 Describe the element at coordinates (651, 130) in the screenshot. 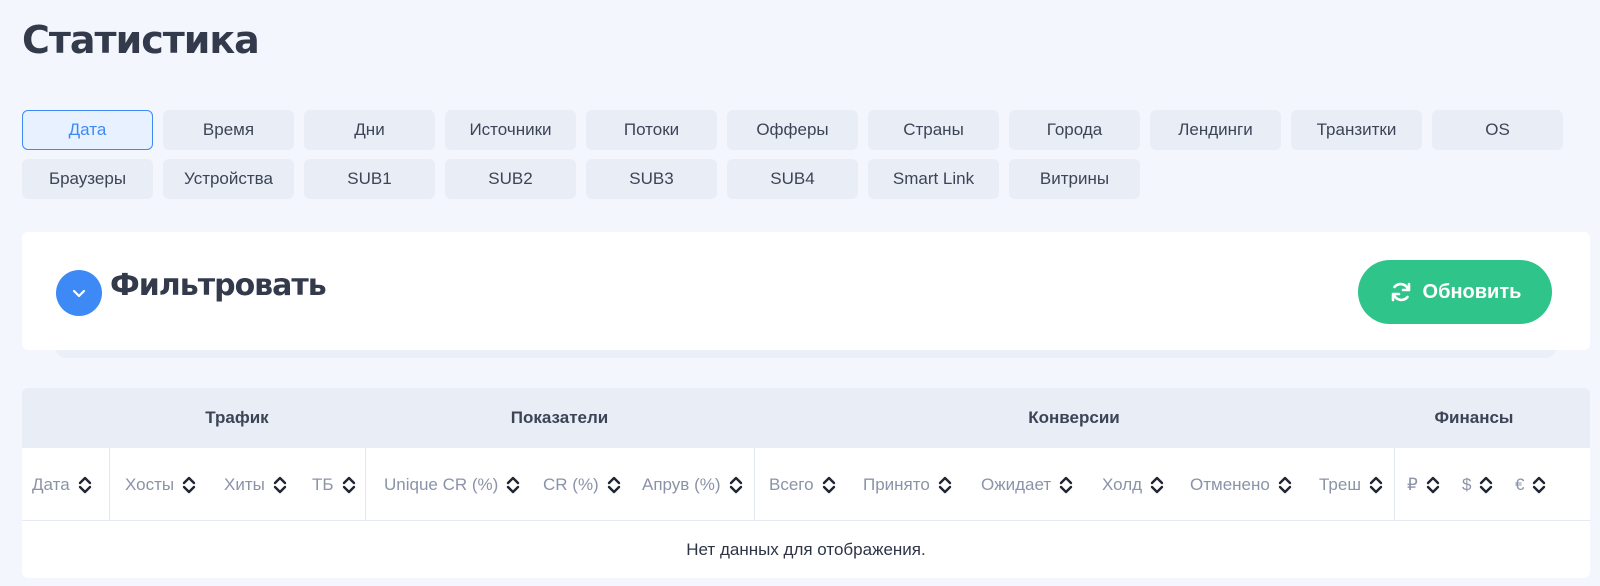

I see `tab-flows: Потоки` at that location.